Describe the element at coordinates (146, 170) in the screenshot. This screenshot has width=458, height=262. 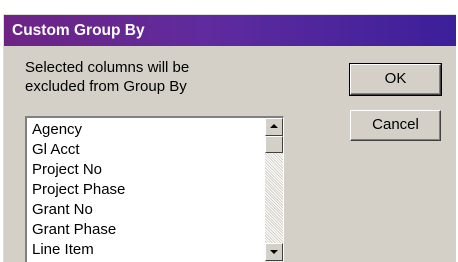
I see `list-item-project-no: Project No` at that location.